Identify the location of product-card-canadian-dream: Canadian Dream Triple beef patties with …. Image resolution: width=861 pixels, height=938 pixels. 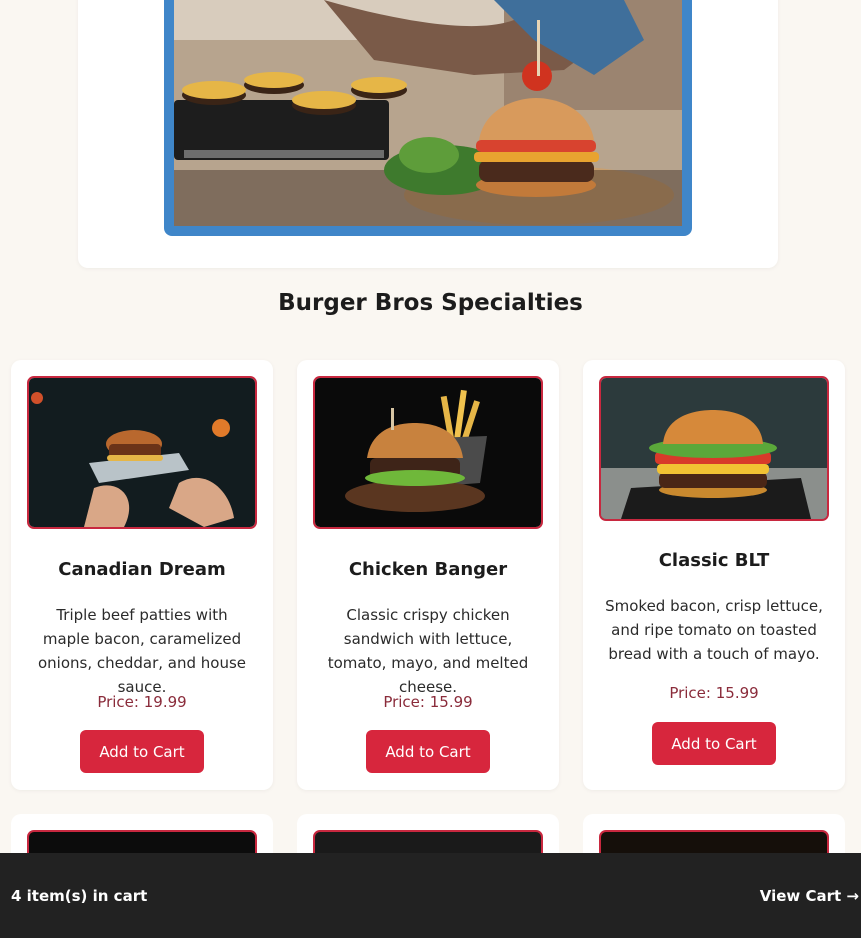
(142, 575).